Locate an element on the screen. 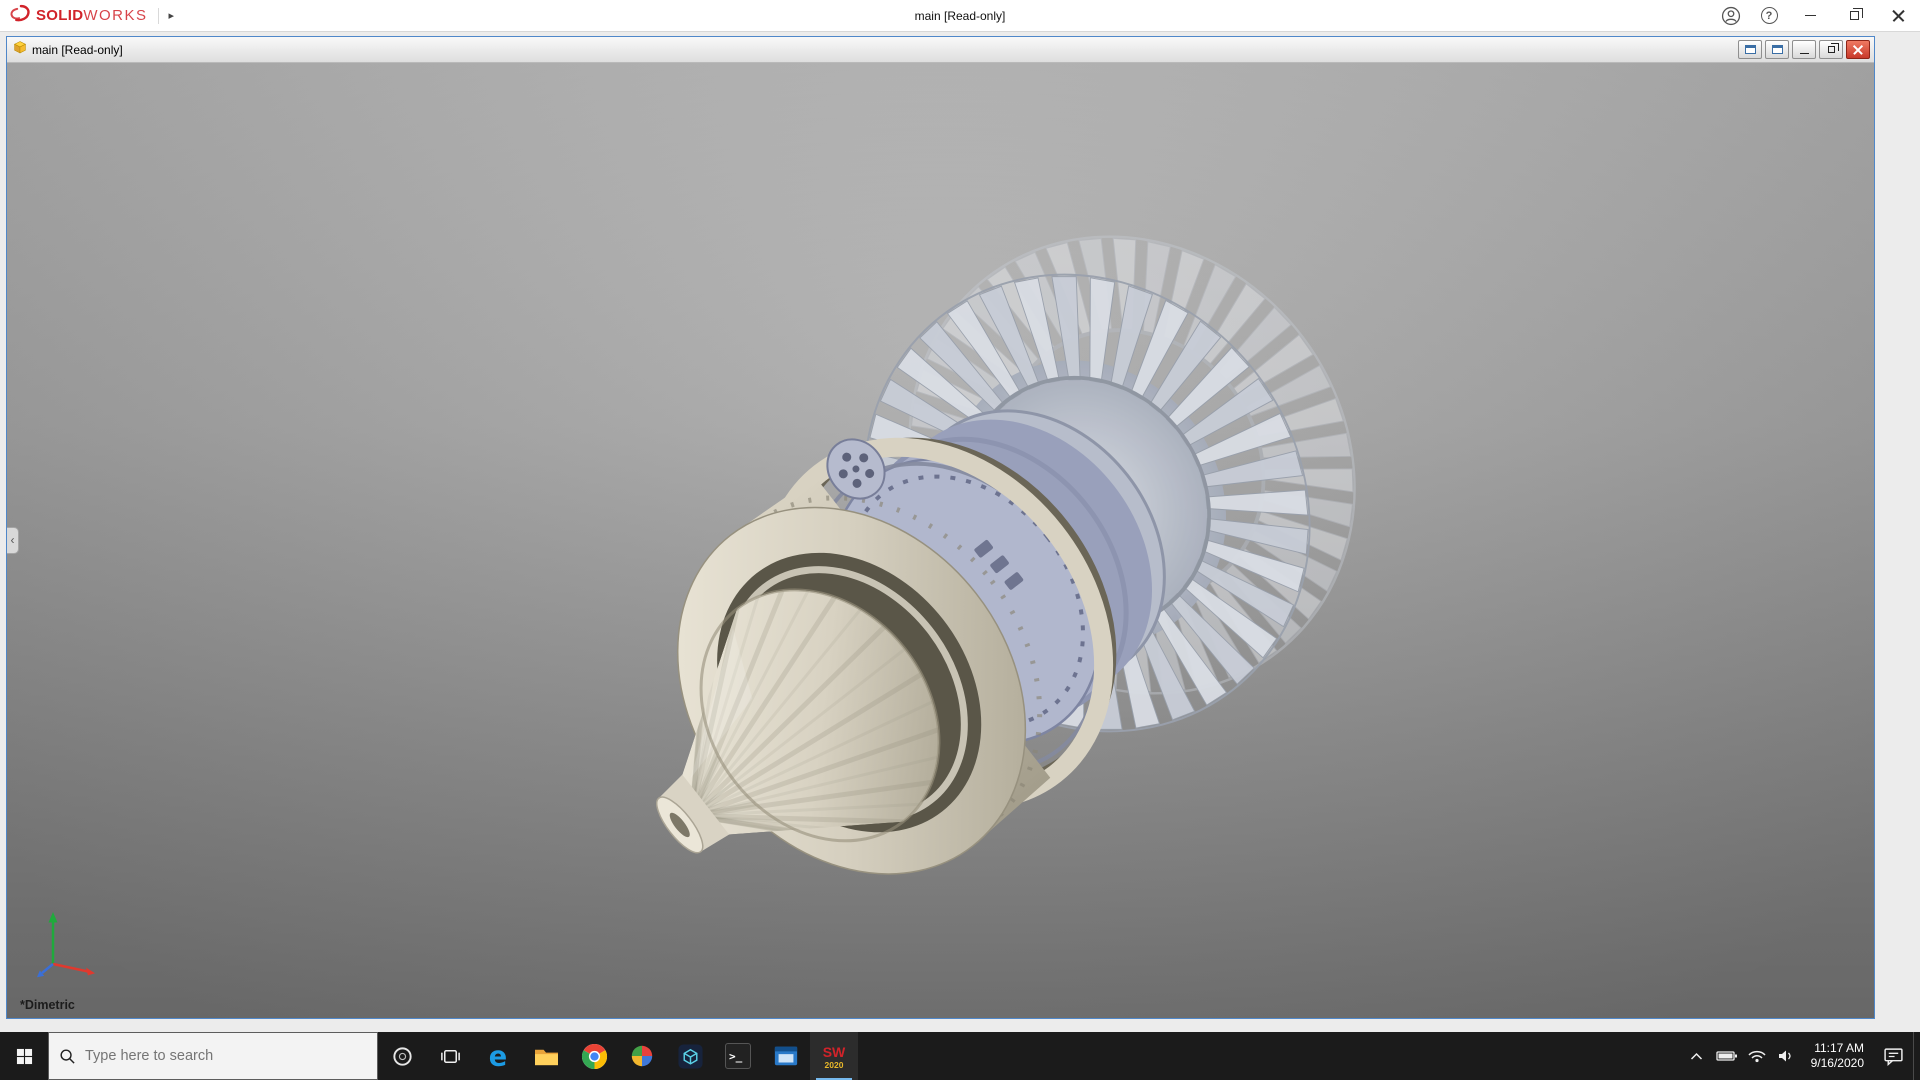 The height and width of the screenshot is (1080, 1920). remote-app-button is located at coordinates (786, 1056).